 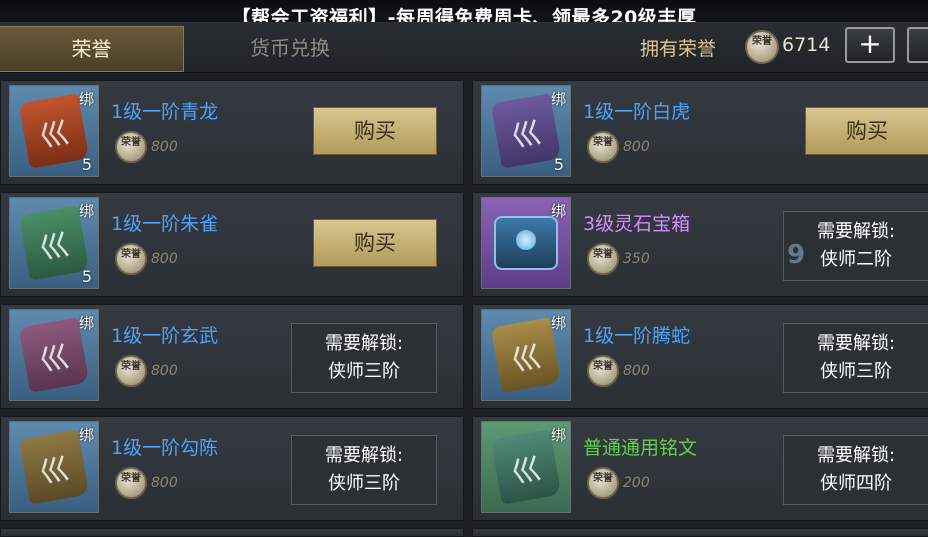 I want to click on unlock-requirement: 需要解锁: 侠师四阶, so click(x=855, y=470).